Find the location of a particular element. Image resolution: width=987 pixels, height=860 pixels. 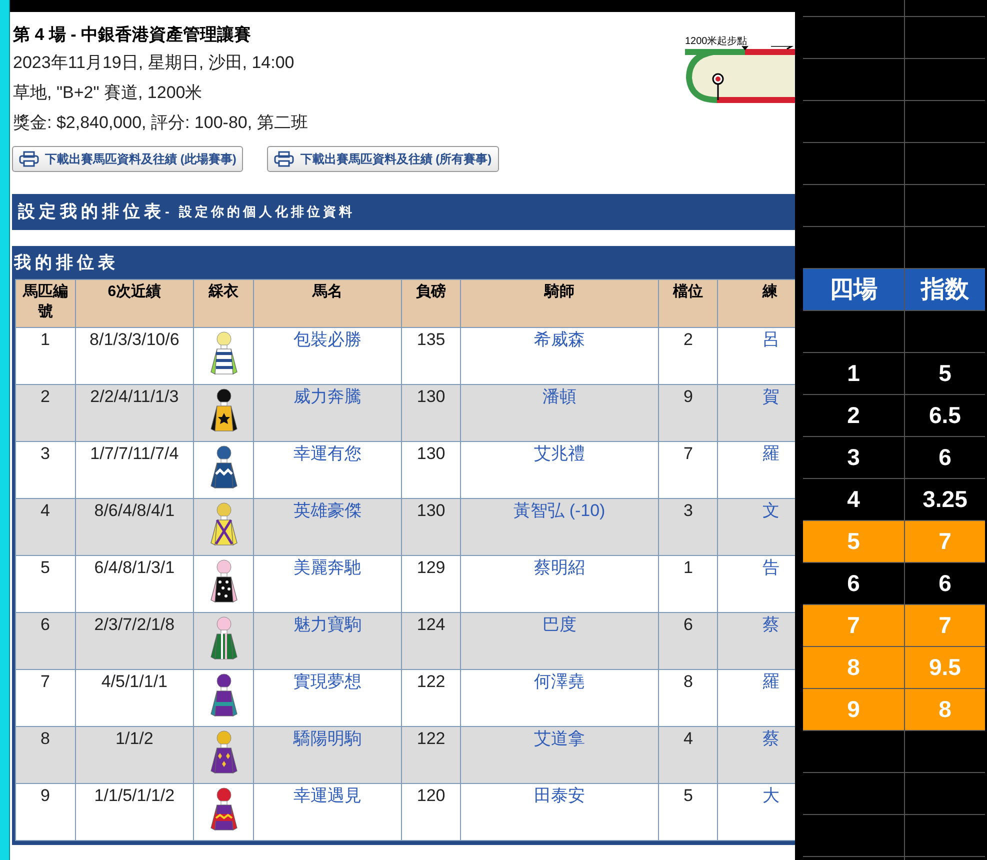

download-button: 下載出賽馬匹資料及往績 (所有賽事) is located at coordinates (383, 159).